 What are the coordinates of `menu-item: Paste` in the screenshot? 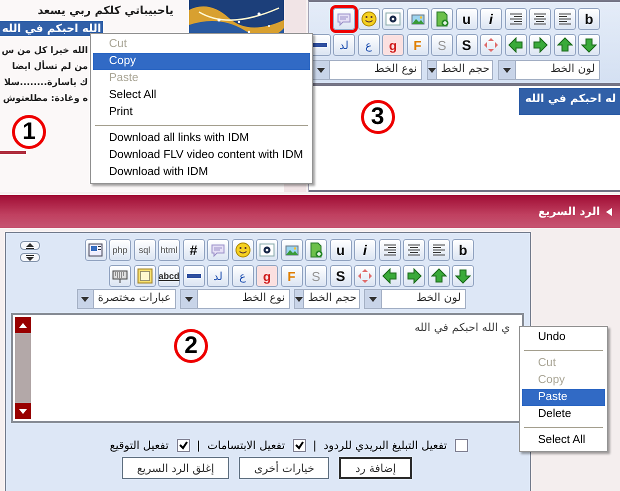 It's located at (563, 397).